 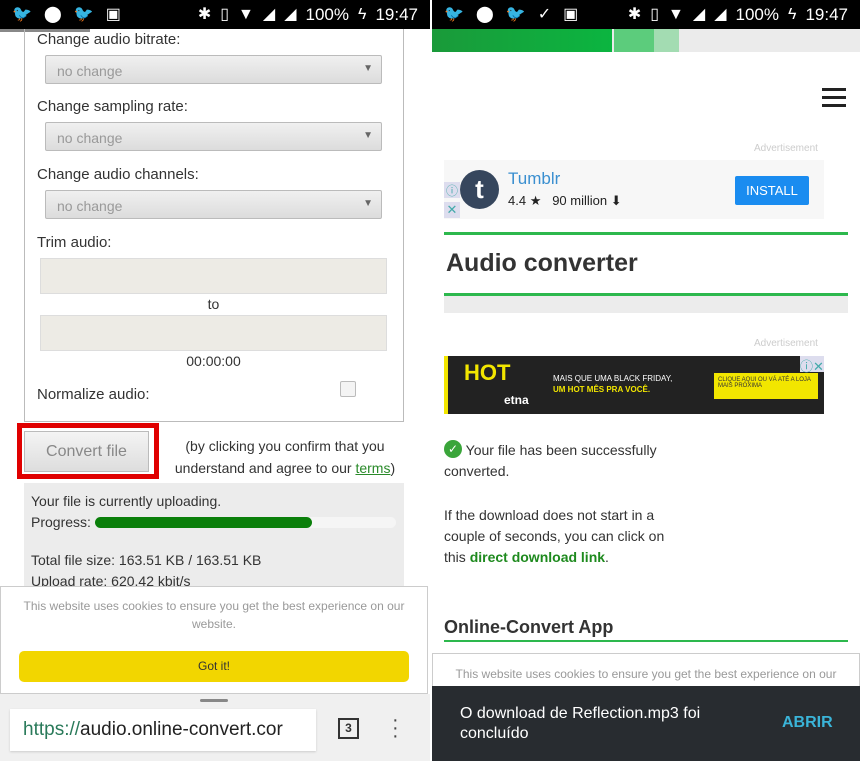 What do you see at coordinates (522, 40) in the screenshot?
I see `page-load-fill` at bounding box center [522, 40].